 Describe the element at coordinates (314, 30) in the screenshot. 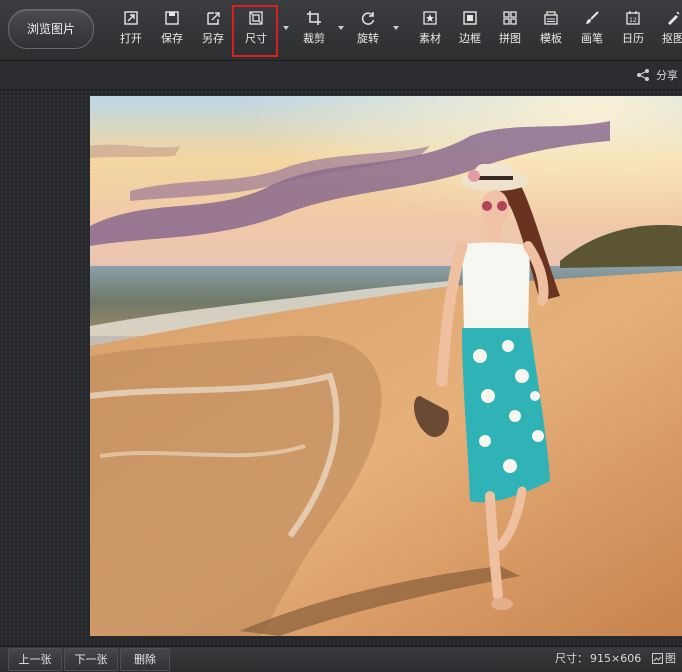

I see `crop-button: 裁剪` at that location.